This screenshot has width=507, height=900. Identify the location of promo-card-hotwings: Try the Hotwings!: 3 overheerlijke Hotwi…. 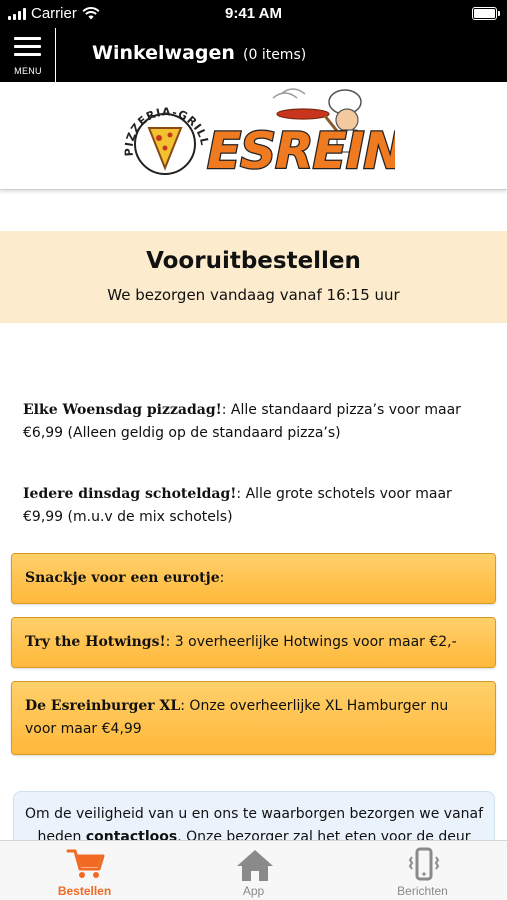
(253, 642).